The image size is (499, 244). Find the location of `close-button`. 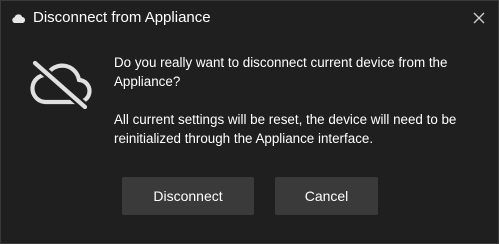

close-button is located at coordinates (479, 18).